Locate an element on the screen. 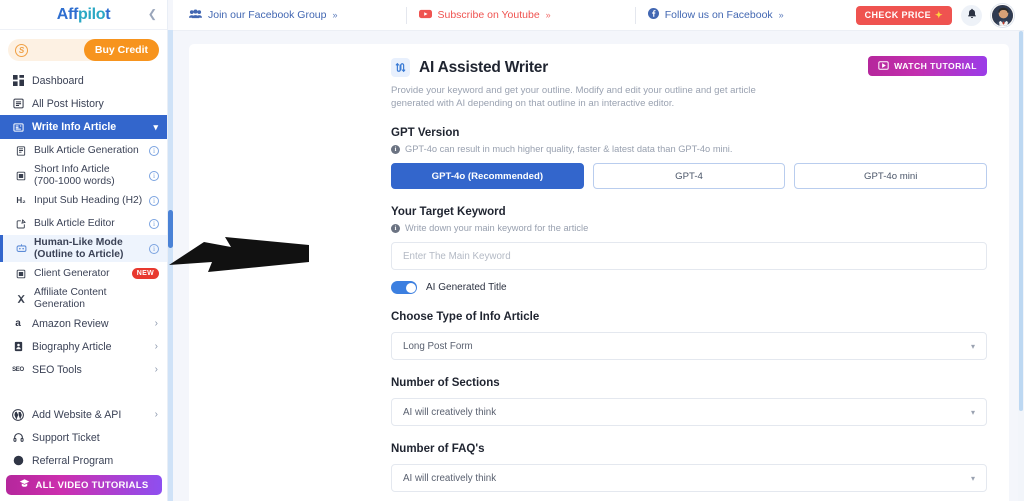  flame-icon: ✦ is located at coordinates (939, 14).